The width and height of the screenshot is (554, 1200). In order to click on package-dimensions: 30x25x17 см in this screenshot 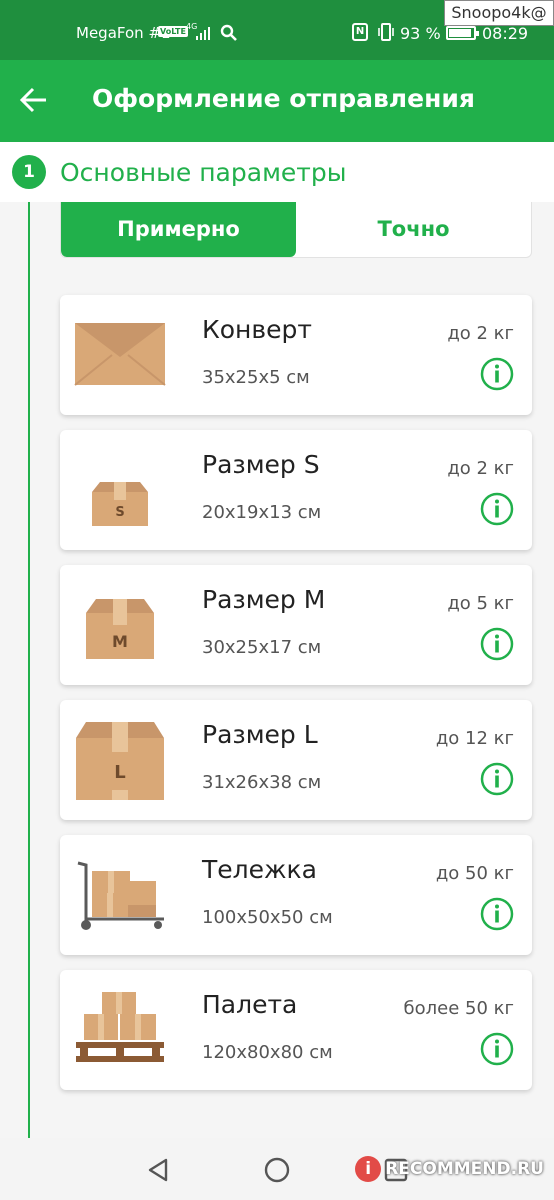, I will do `click(262, 647)`.